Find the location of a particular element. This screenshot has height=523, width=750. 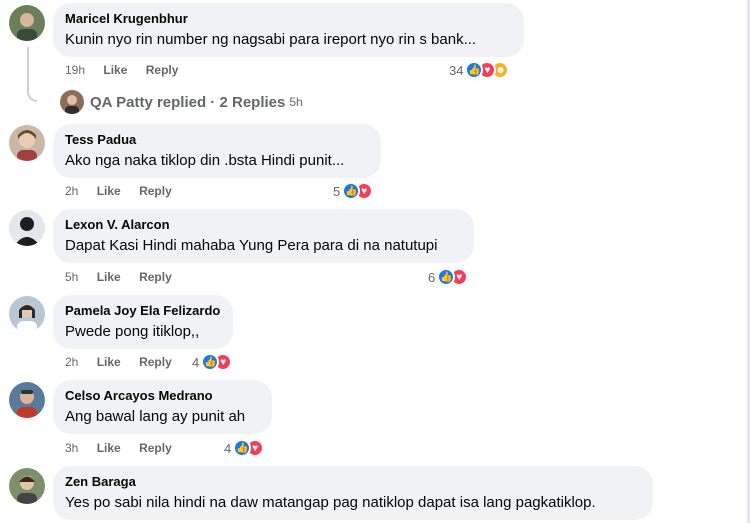

comment-author: Lexon V. Alarcon is located at coordinates (263, 225).